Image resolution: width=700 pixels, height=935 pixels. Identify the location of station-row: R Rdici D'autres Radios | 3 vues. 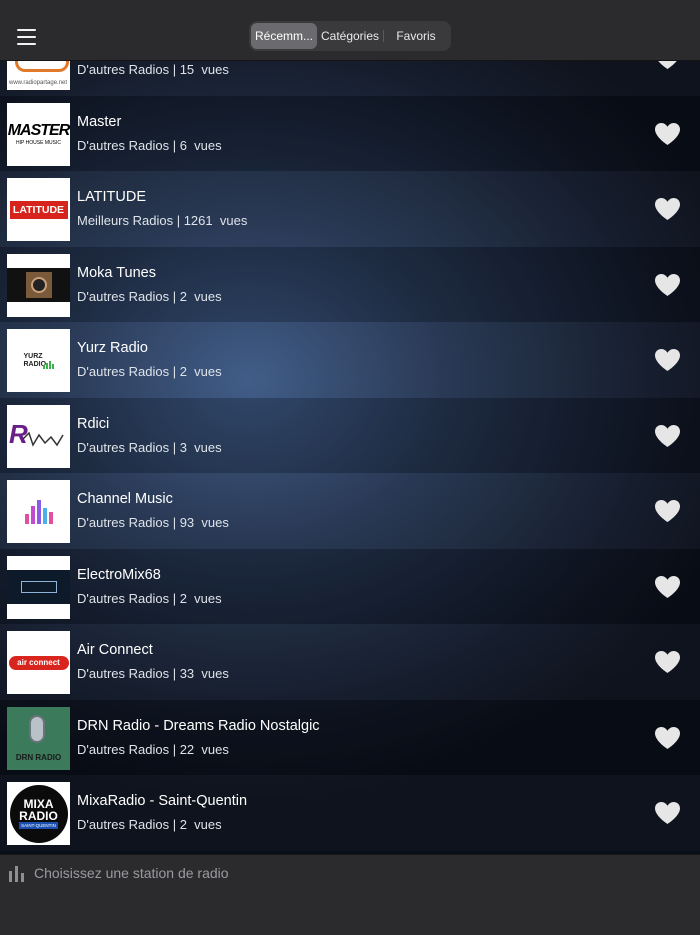
(350, 435).